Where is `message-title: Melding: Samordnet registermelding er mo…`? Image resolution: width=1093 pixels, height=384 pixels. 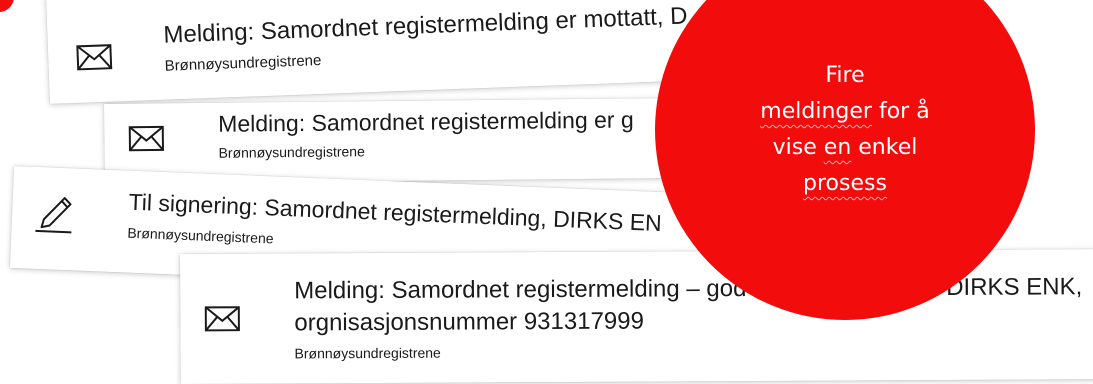
message-title: Melding: Samordnet registermelding er mo… is located at coordinates (425, 25).